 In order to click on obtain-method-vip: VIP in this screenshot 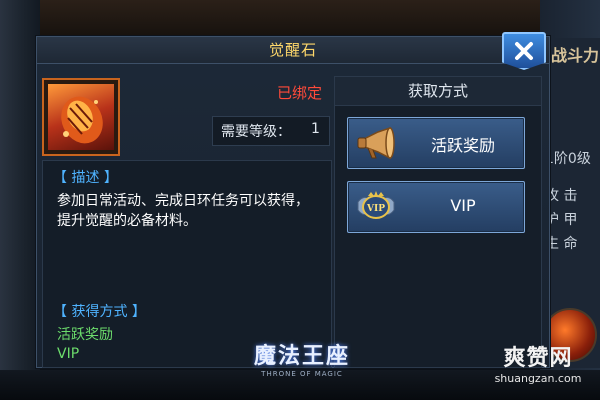, I will do `click(68, 354)`.